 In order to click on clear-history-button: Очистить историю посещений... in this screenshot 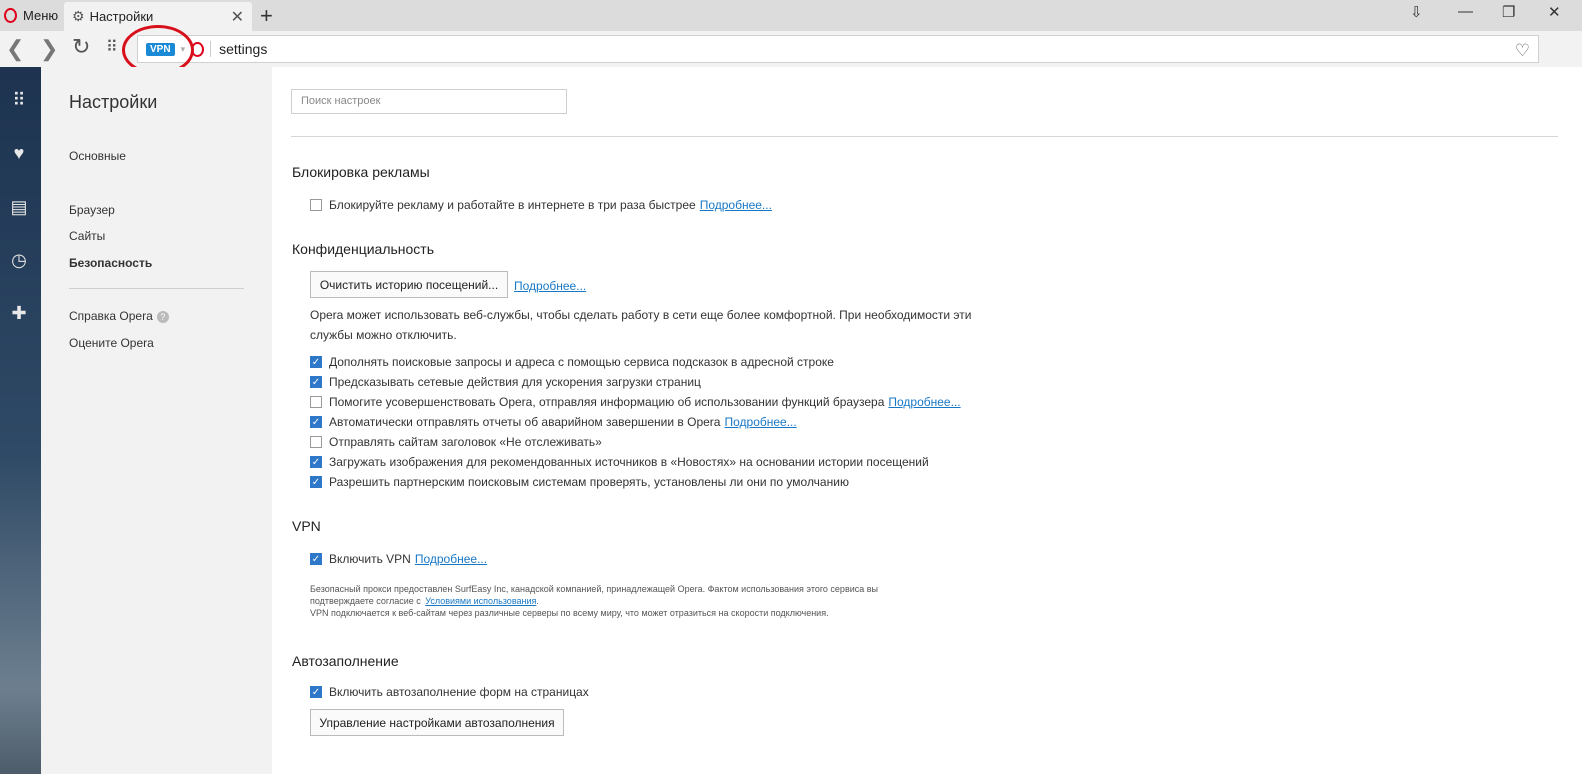, I will do `click(409, 284)`.